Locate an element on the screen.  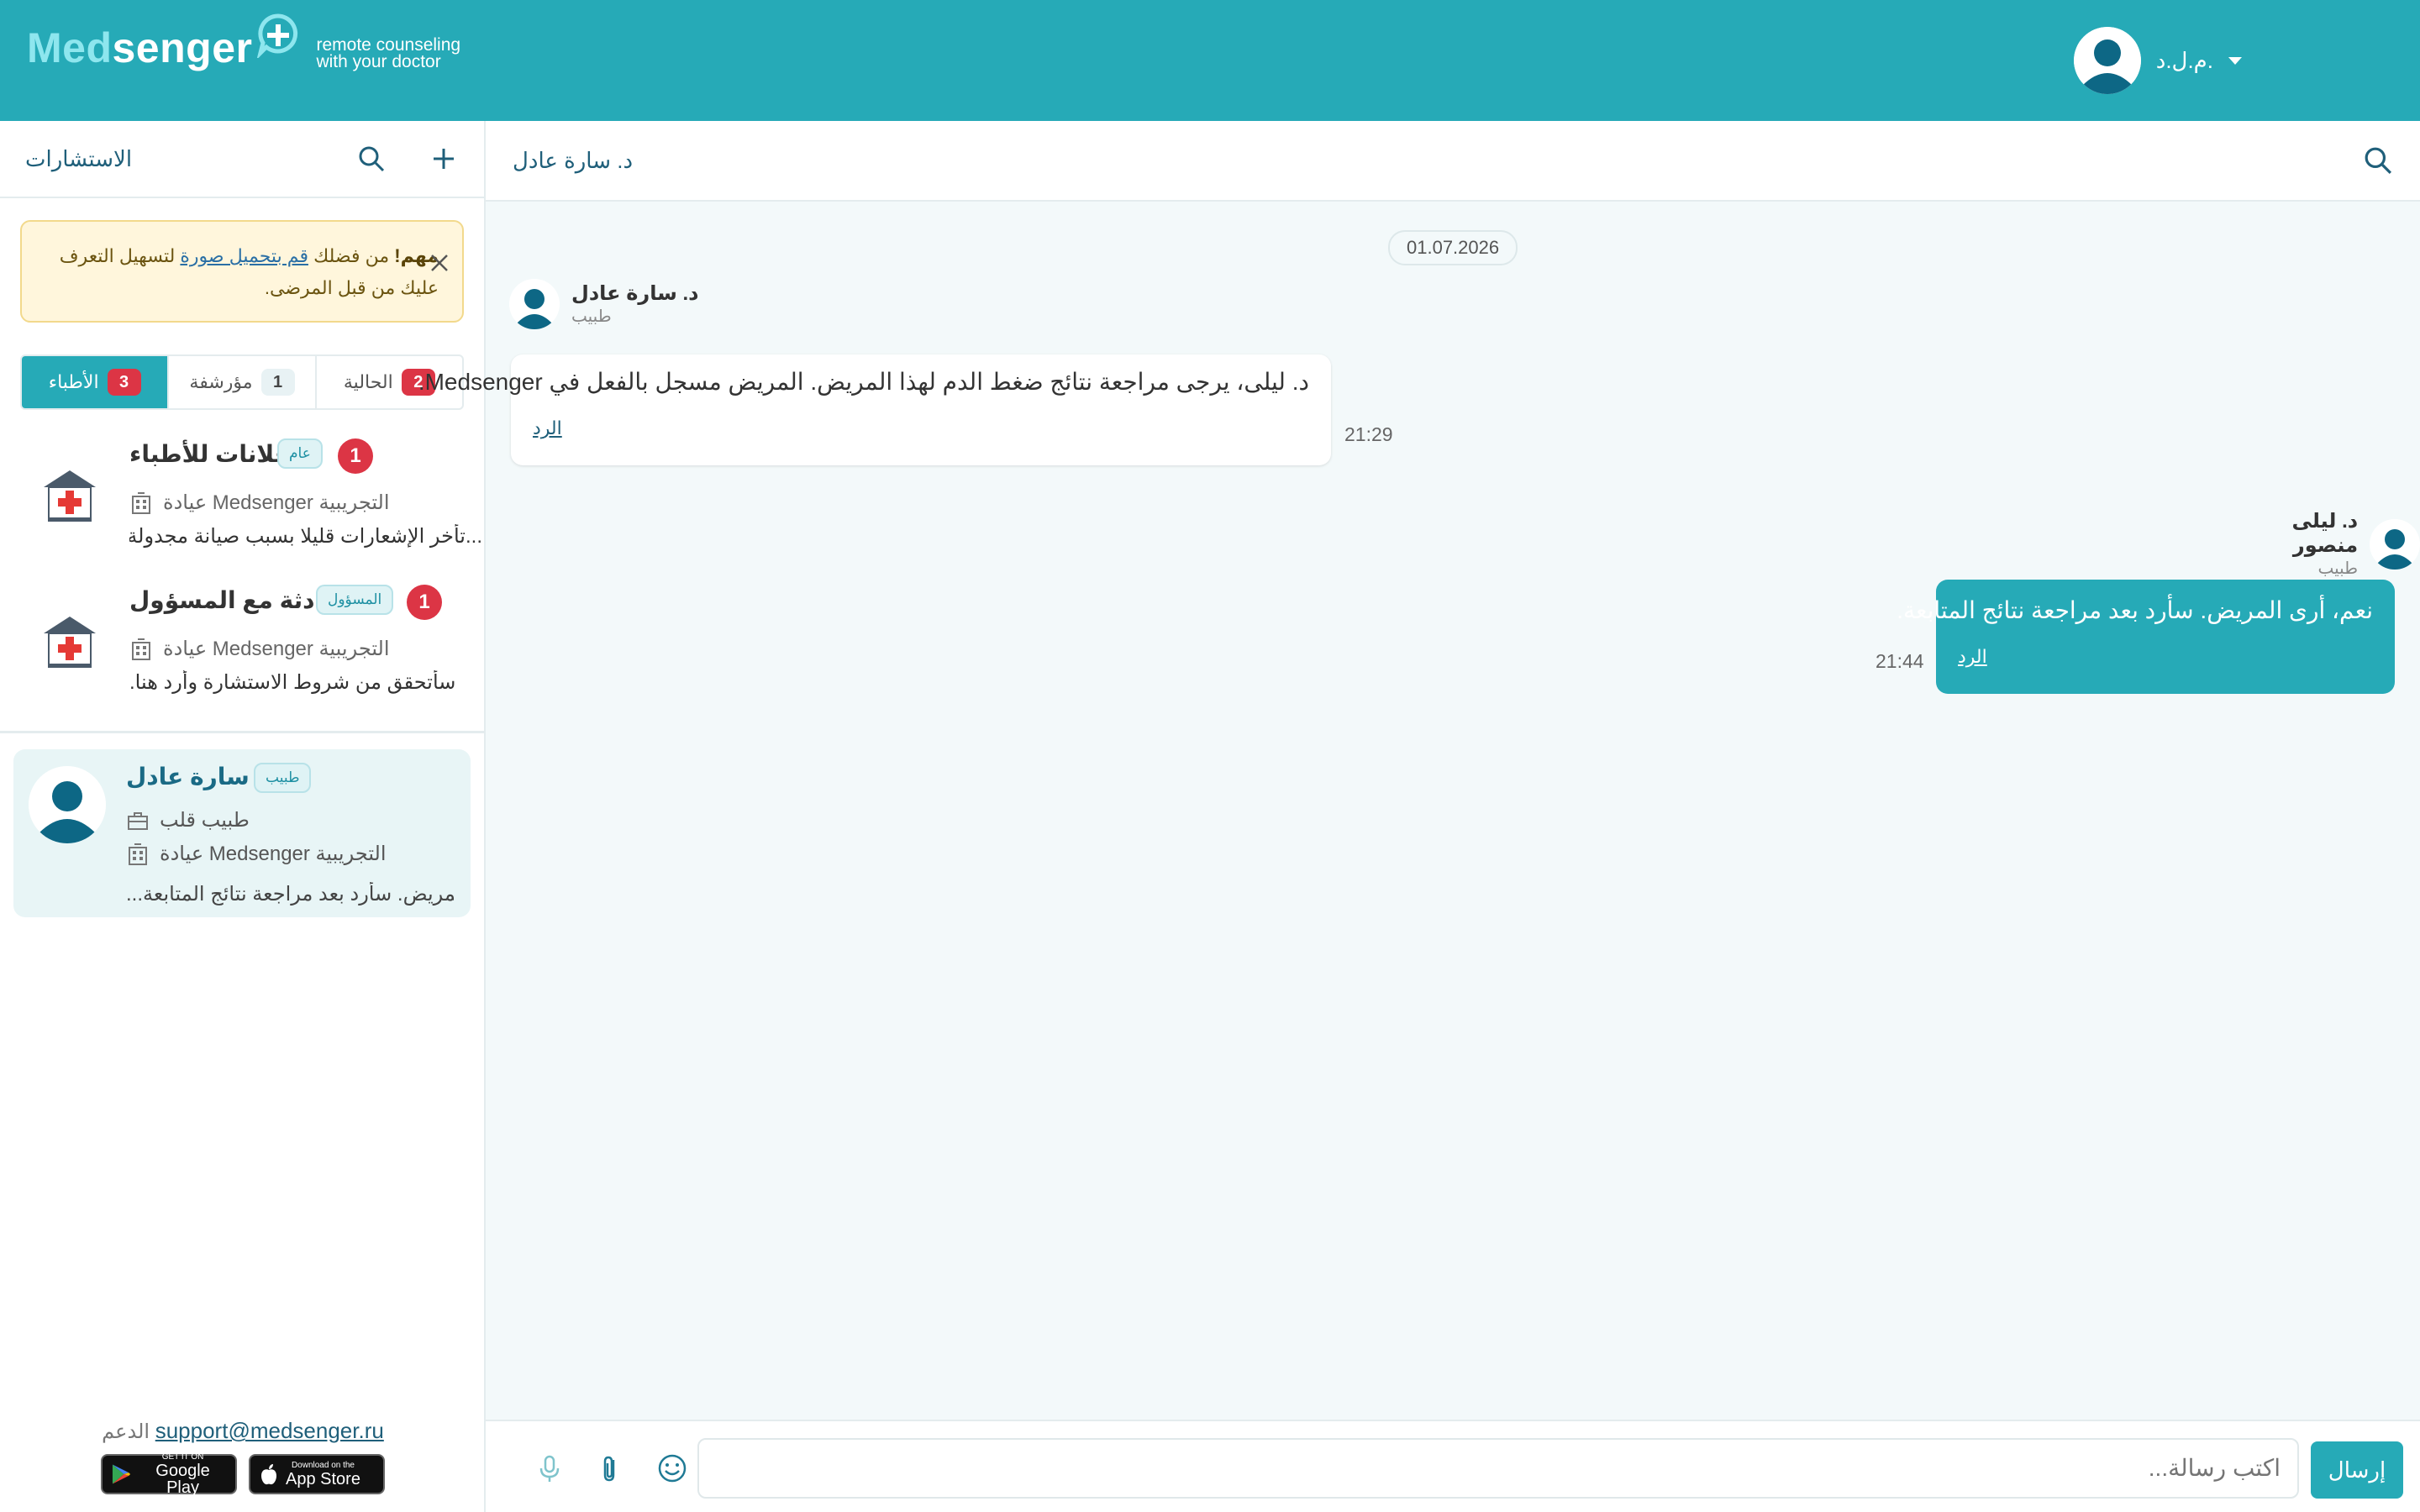
message-sender: د. ليلى منصور طبيب is located at coordinates (2321, 544).